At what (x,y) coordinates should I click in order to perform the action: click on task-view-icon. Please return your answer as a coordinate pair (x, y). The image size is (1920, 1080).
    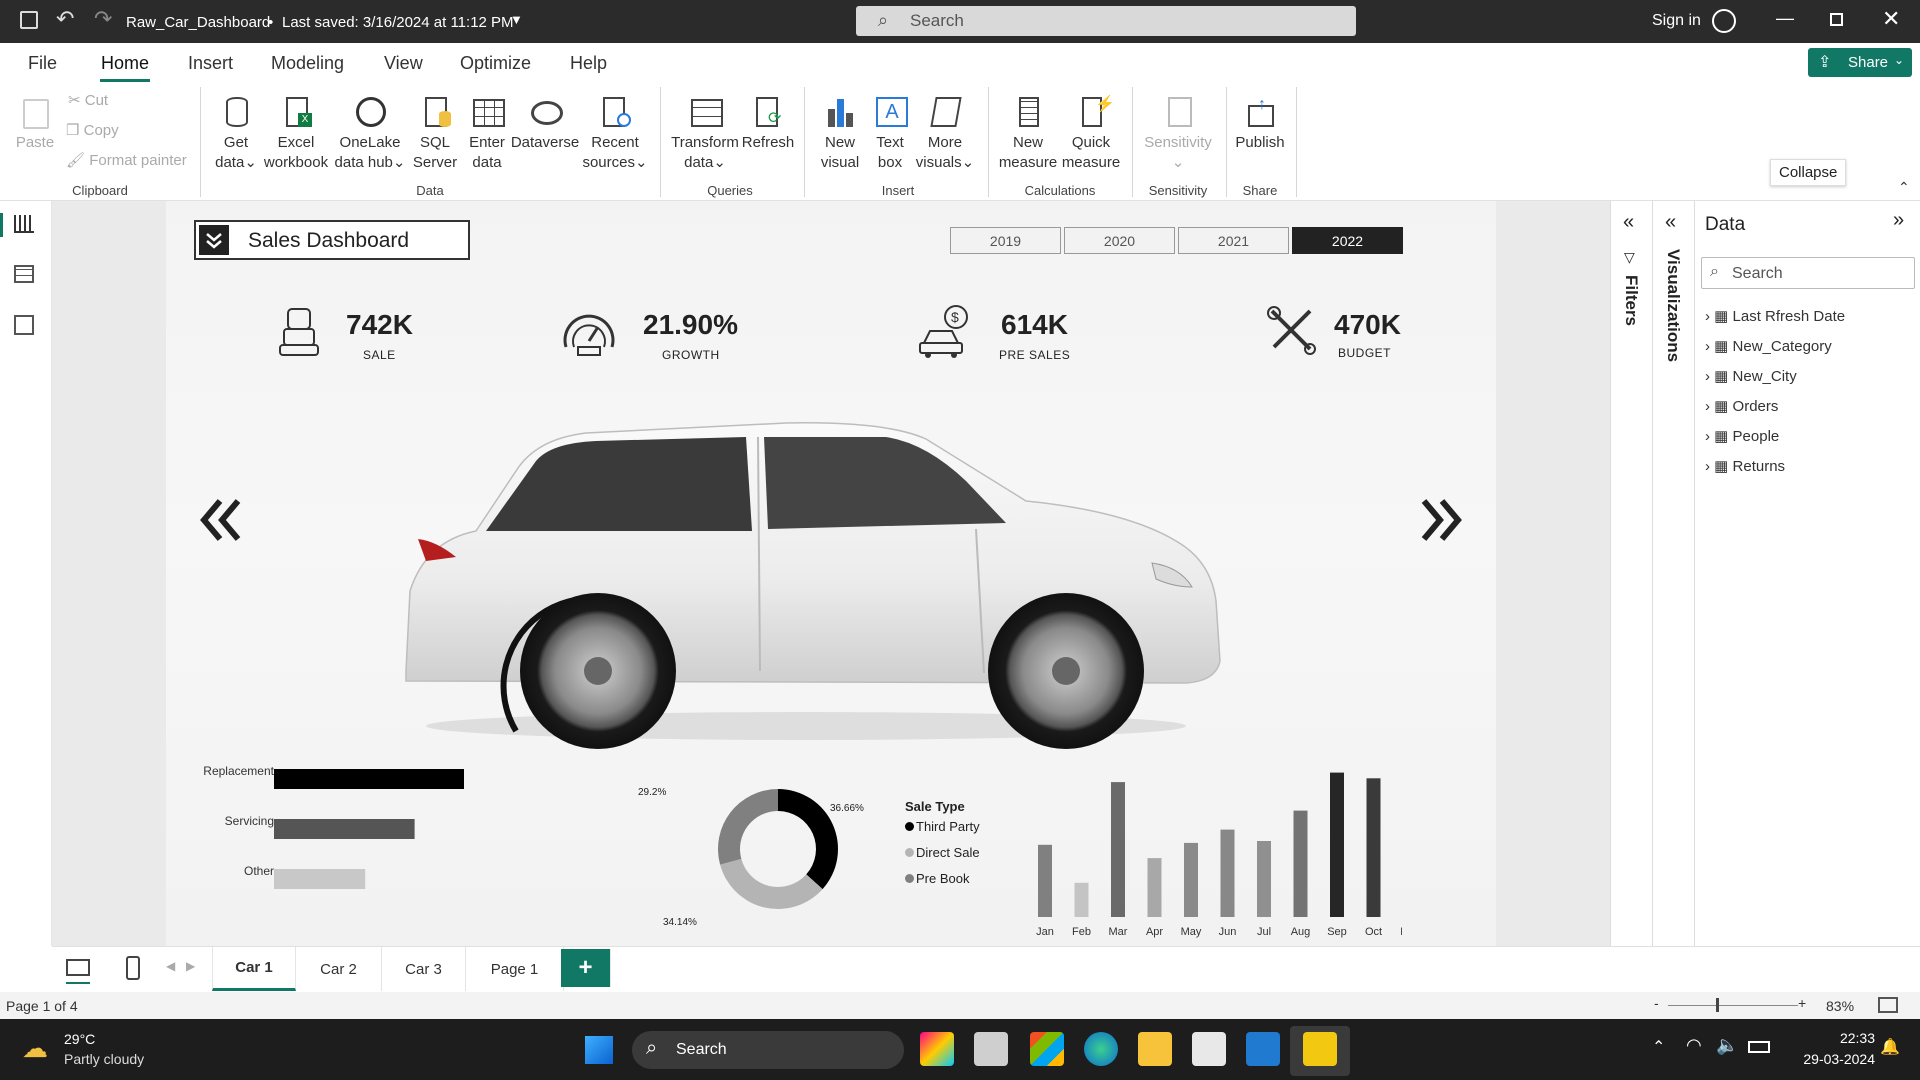
    Looking at the image, I should click on (991, 1049).